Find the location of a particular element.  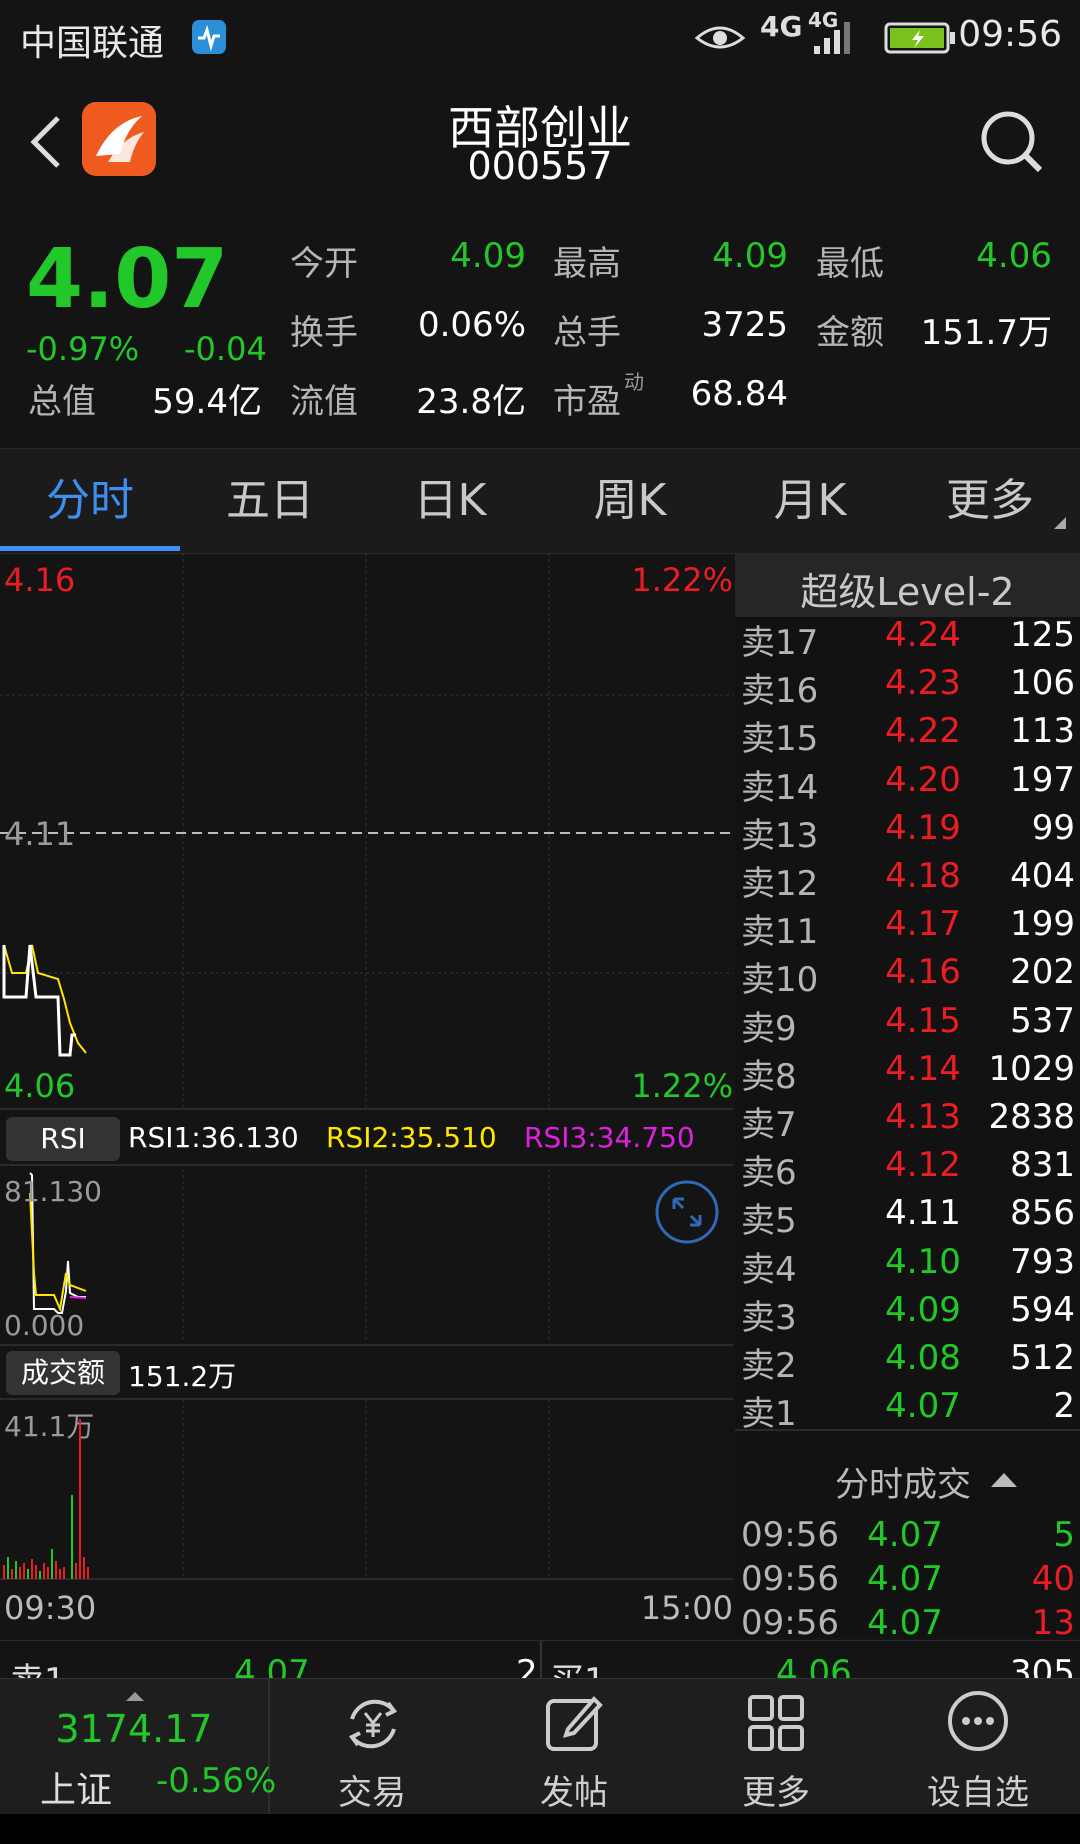

open-label: 今开 is located at coordinates (324, 264).